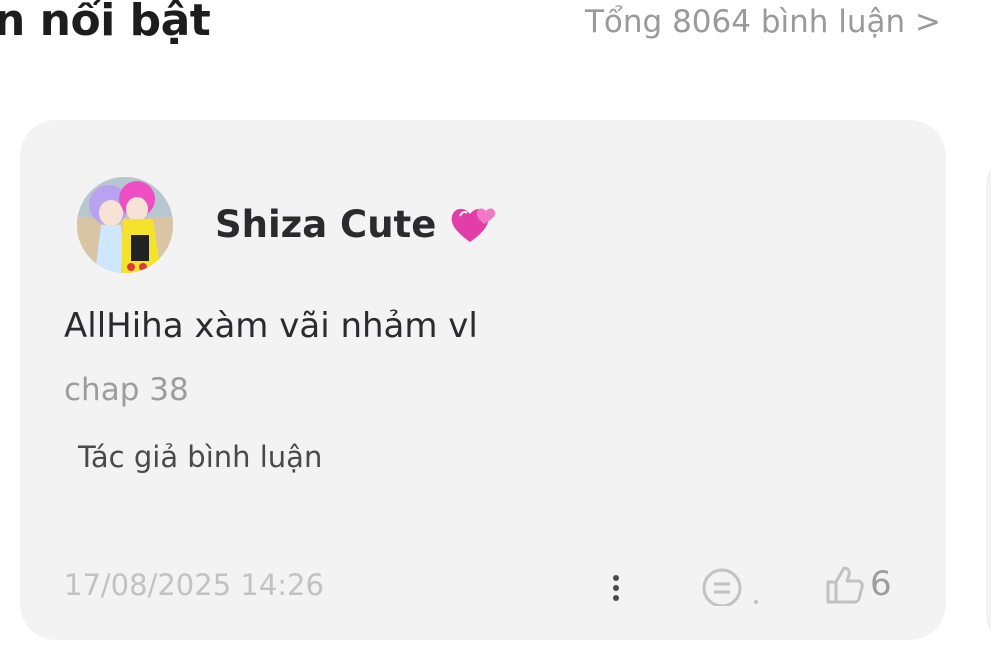  I want to click on section-title: n nổi bật, so click(105, 23).